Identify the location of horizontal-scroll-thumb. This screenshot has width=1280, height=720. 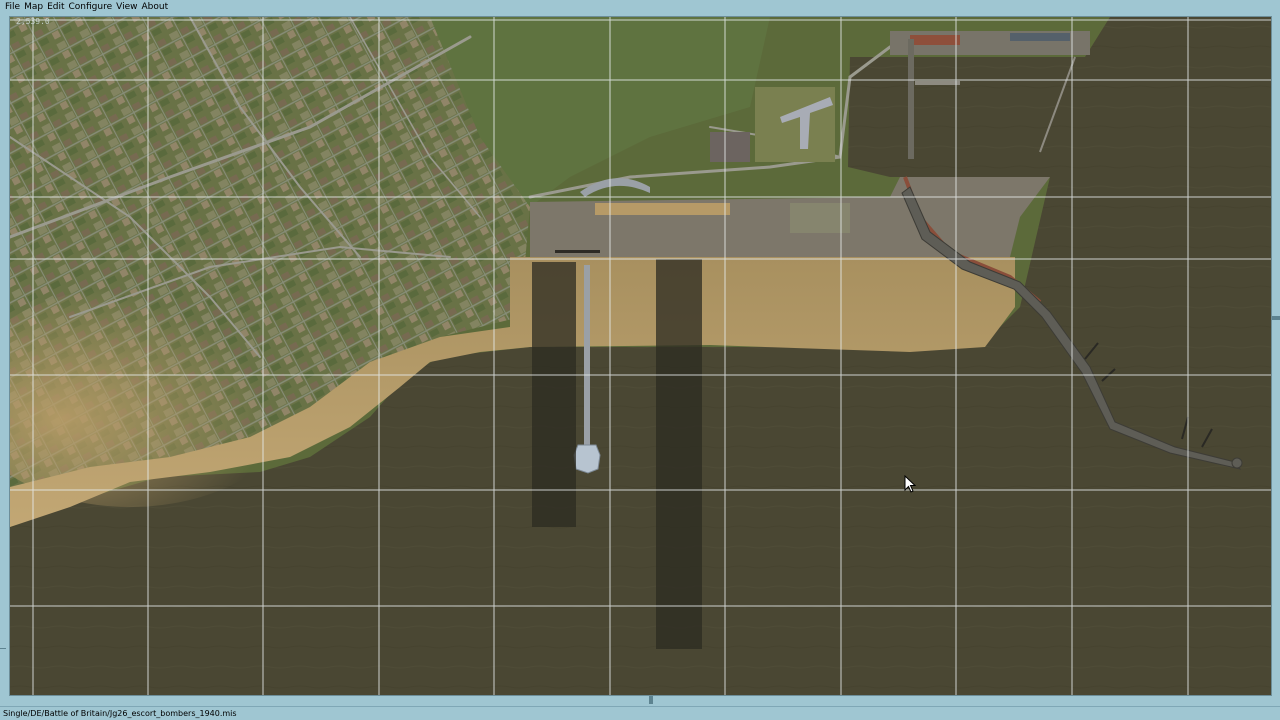
(651, 700).